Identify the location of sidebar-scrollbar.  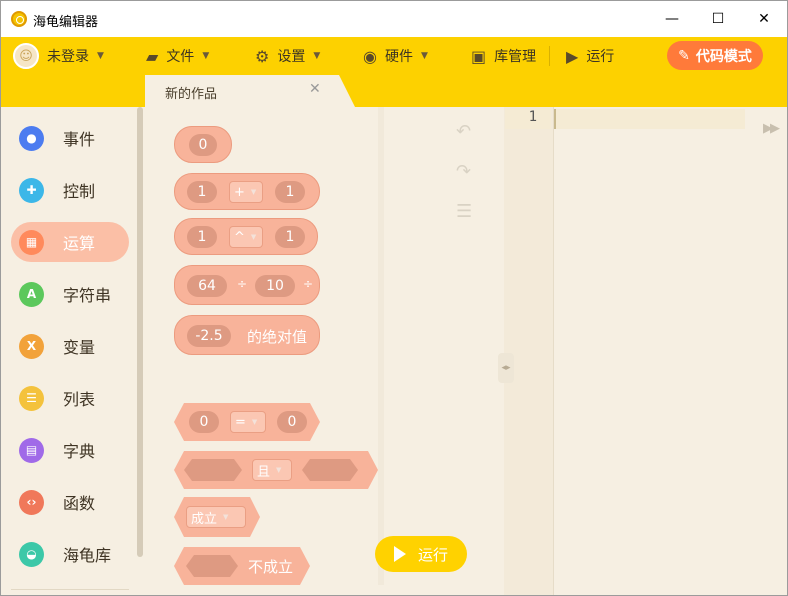
(140, 332).